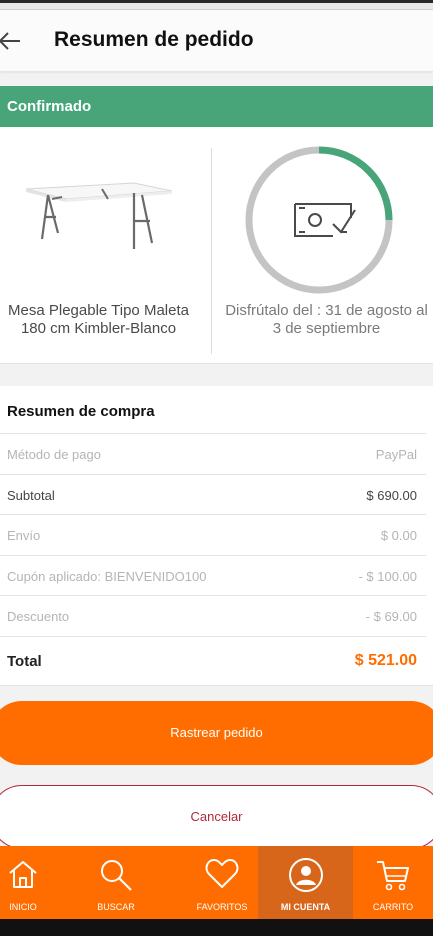  Describe the element at coordinates (23, 874) in the screenshot. I see `home-icon` at that location.